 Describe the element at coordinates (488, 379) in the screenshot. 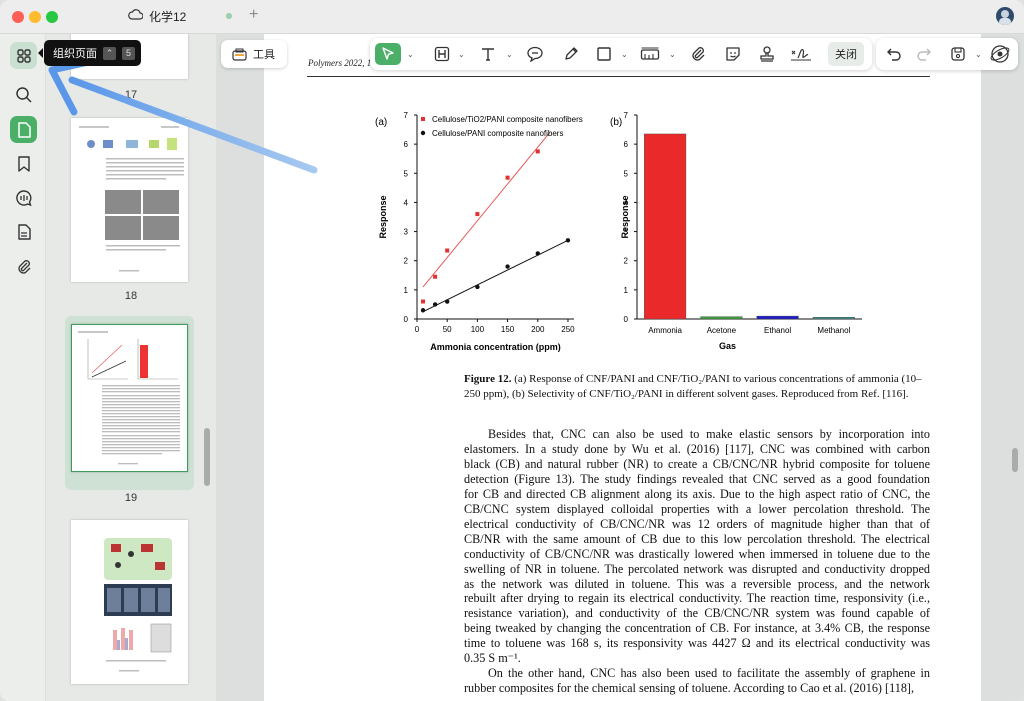

I see `figure-label: Figure 12.` at that location.